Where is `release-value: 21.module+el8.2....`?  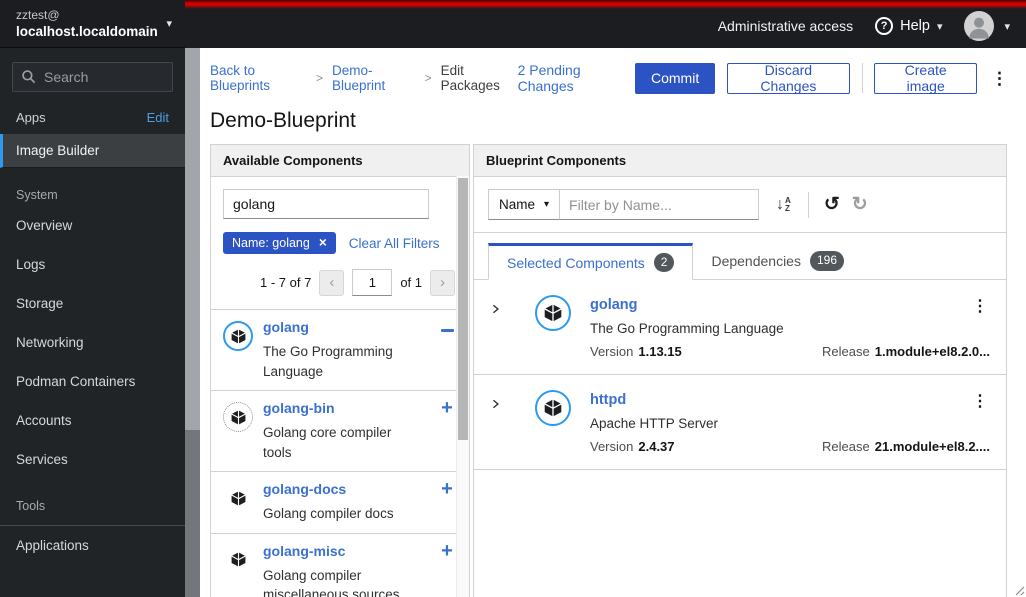 release-value: 21.module+el8.2.... is located at coordinates (932, 446).